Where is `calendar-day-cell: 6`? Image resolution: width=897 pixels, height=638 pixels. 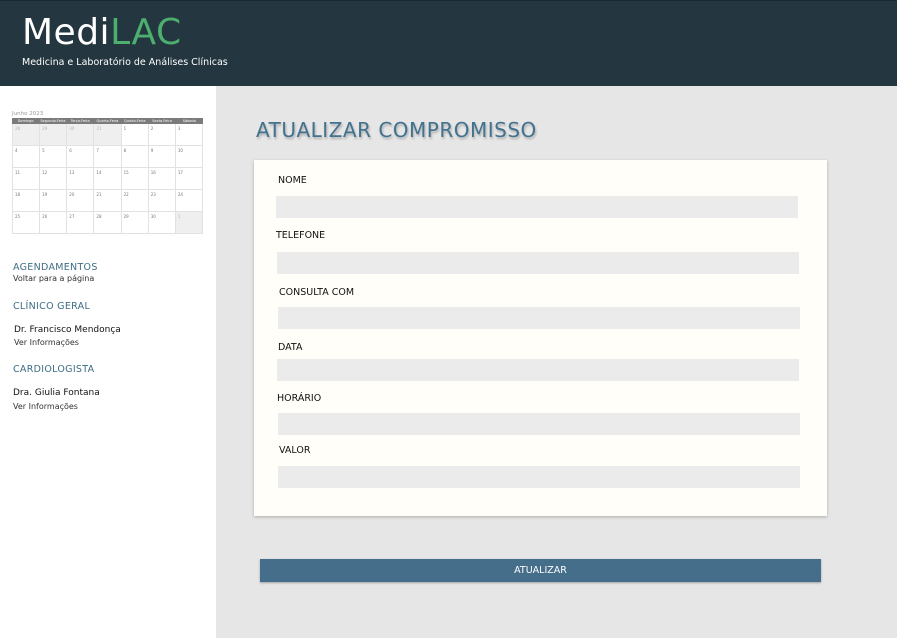
calendar-day-cell: 6 is located at coordinates (81, 157).